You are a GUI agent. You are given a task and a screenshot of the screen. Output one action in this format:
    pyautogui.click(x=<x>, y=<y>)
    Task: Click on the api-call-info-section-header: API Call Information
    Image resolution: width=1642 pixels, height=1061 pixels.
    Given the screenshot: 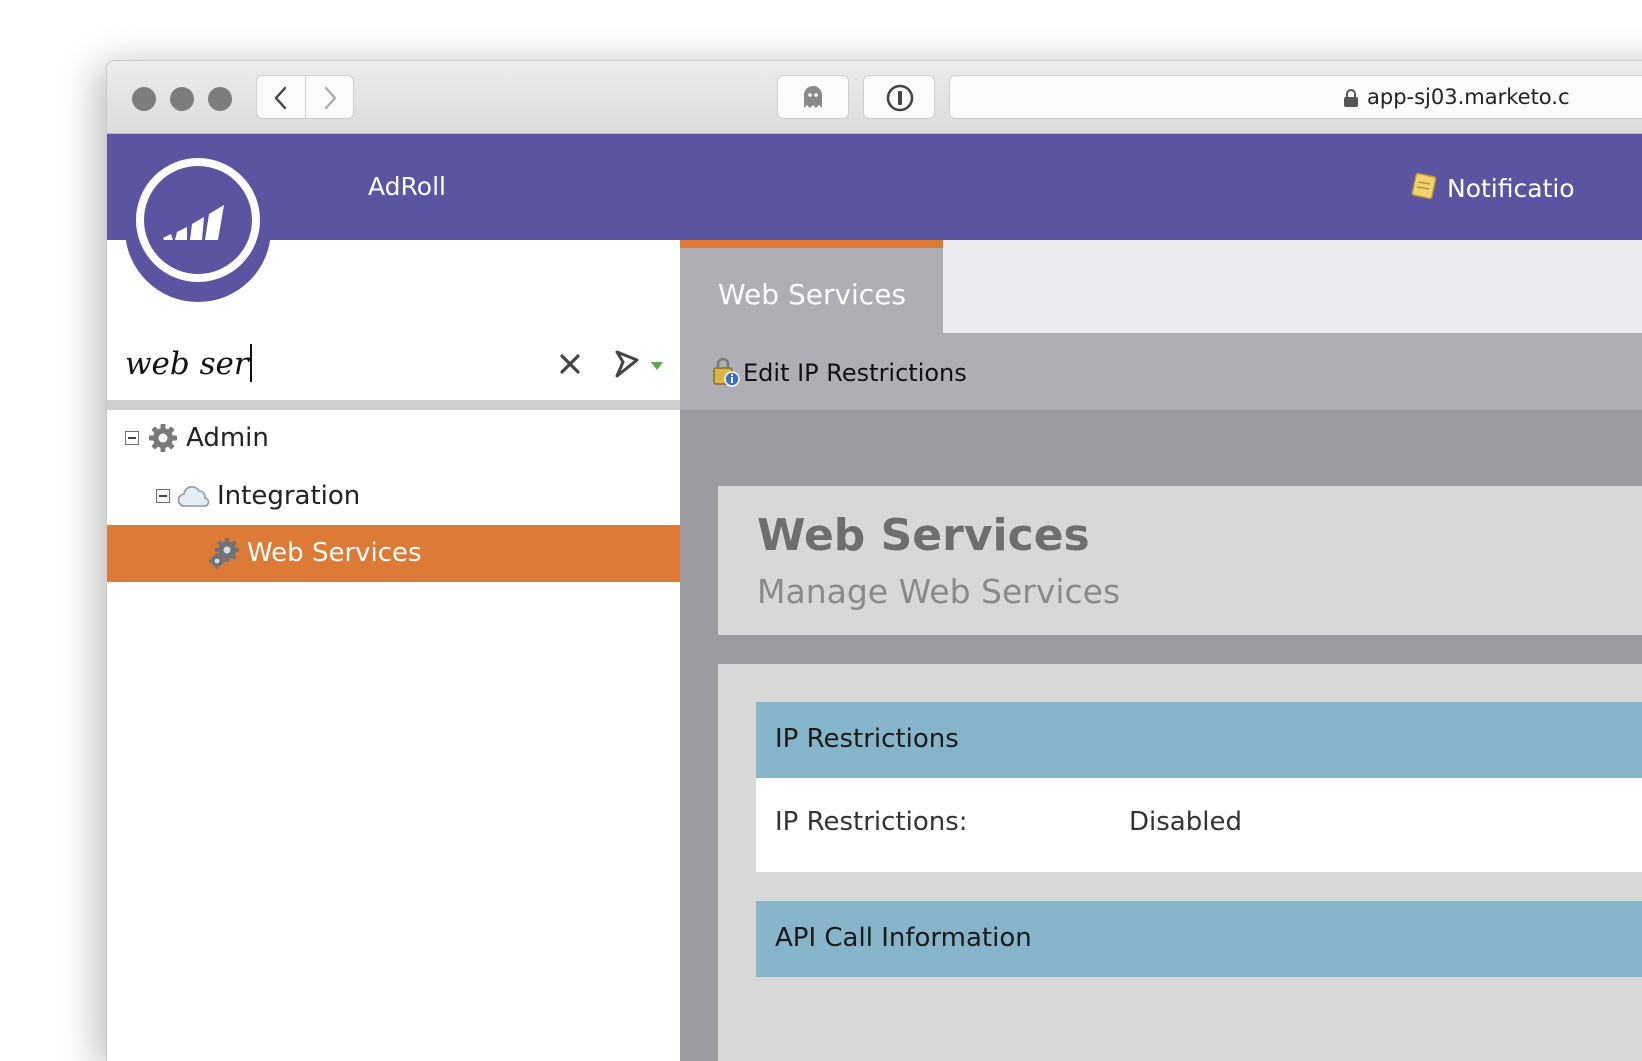 What is the action you would take?
    pyautogui.click(x=1199, y=939)
    